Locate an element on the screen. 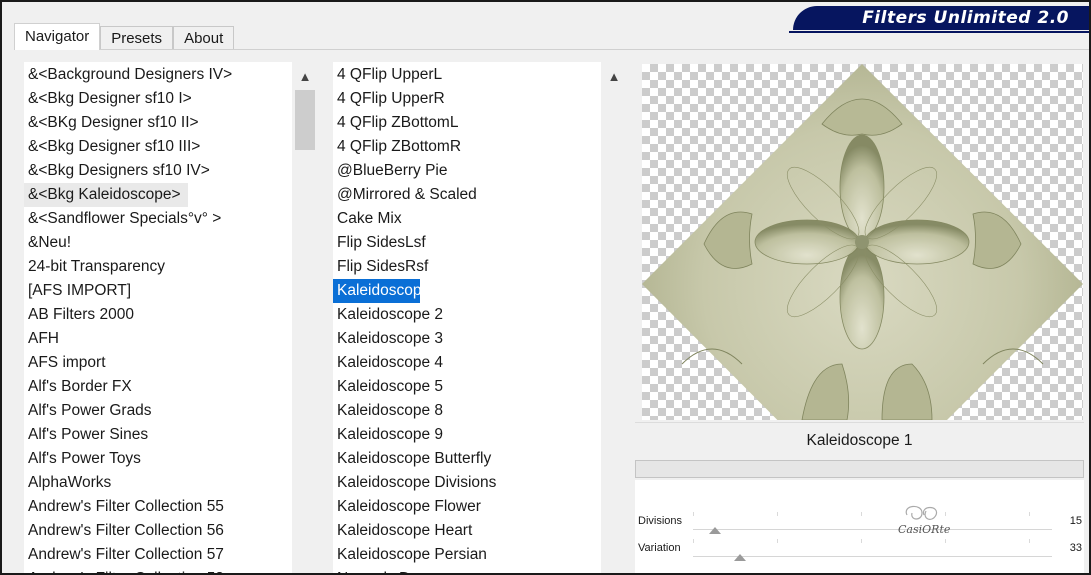 This screenshot has height=575, width=1091. category-list-item: [AFS IMPORT] is located at coordinates (158, 291).